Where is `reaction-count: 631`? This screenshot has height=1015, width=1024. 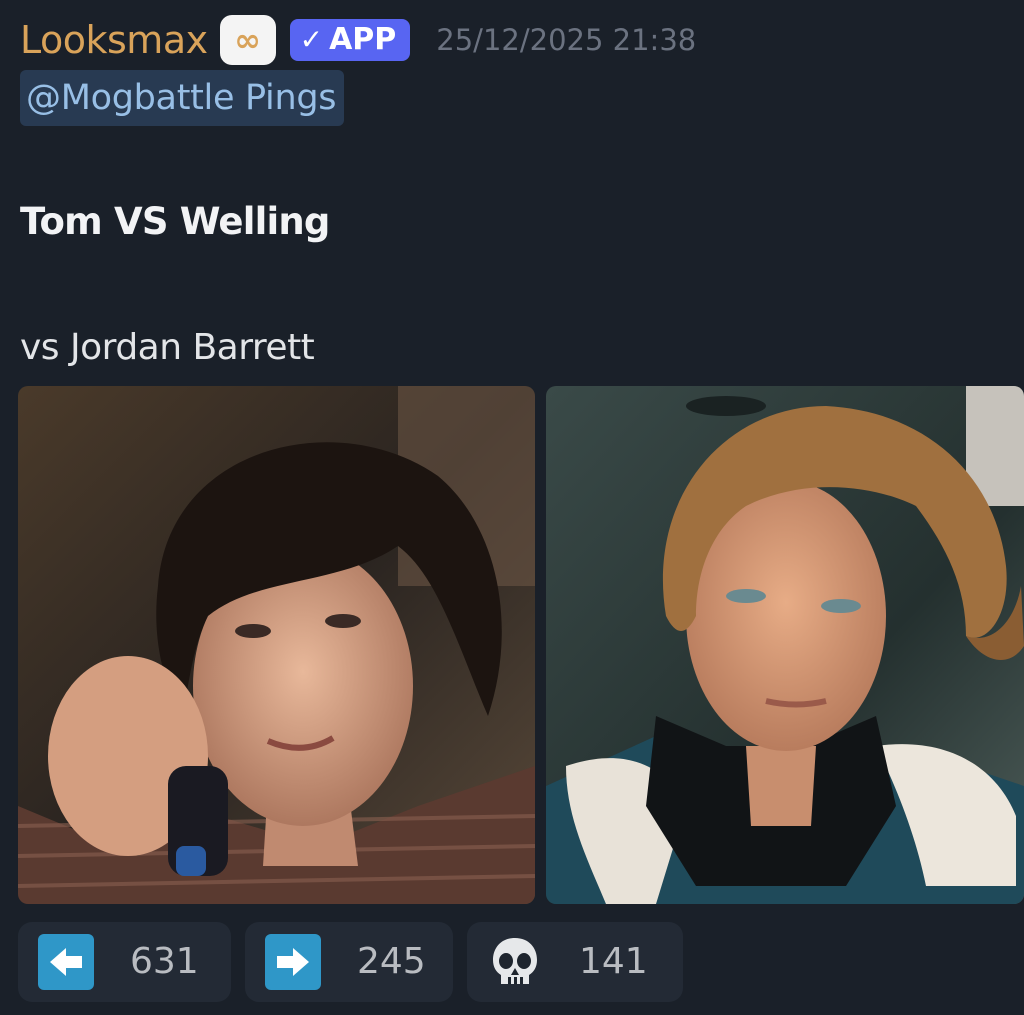
reaction-count: 631 is located at coordinates (164, 961).